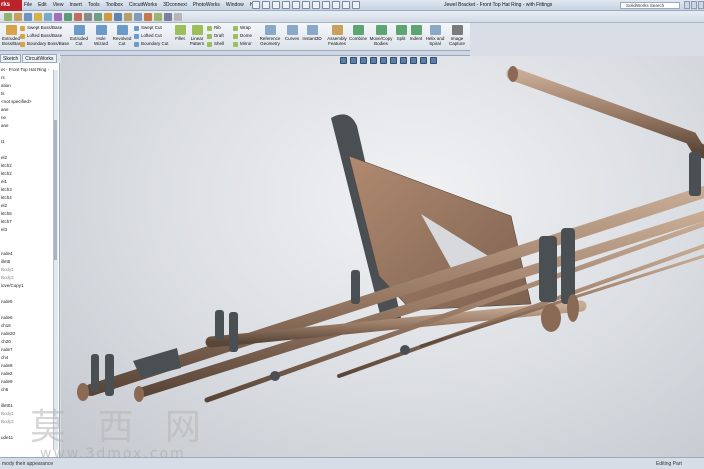 The height and width of the screenshot is (469, 704). What do you see at coordinates (433, 60) in the screenshot?
I see `view-settings-icon` at bounding box center [433, 60].